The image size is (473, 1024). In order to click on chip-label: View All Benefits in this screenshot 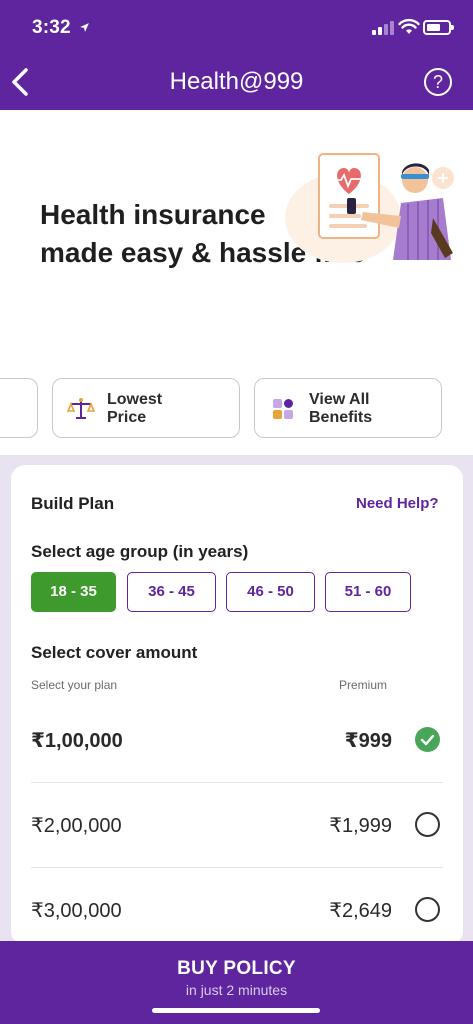, I will do `click(341, 408)`.